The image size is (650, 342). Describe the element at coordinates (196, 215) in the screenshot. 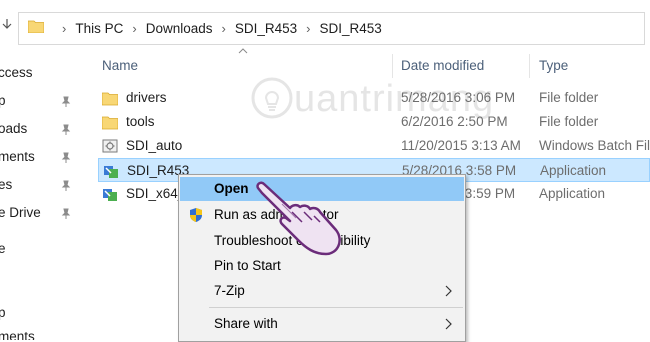

I see `uac-shield-icon` at that location.